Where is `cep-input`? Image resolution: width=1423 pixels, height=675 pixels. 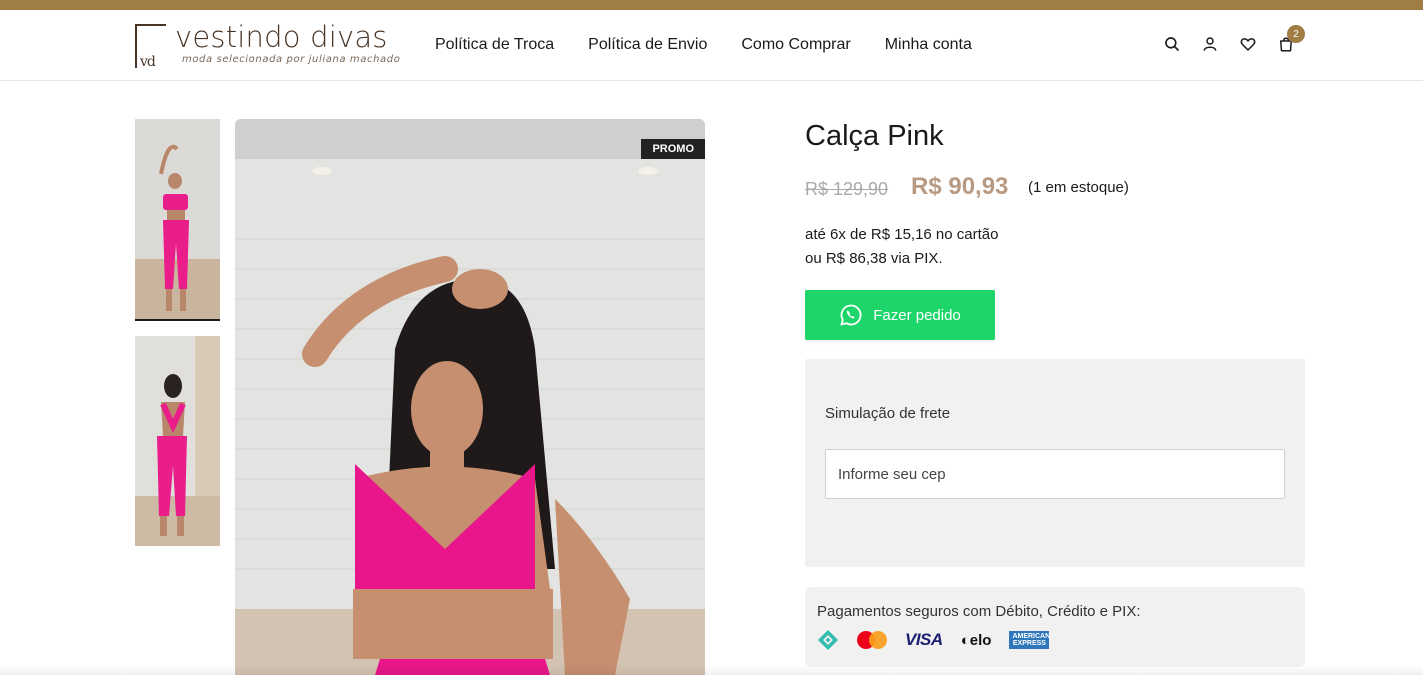 cep-input is located at coordinates (1055, 474).